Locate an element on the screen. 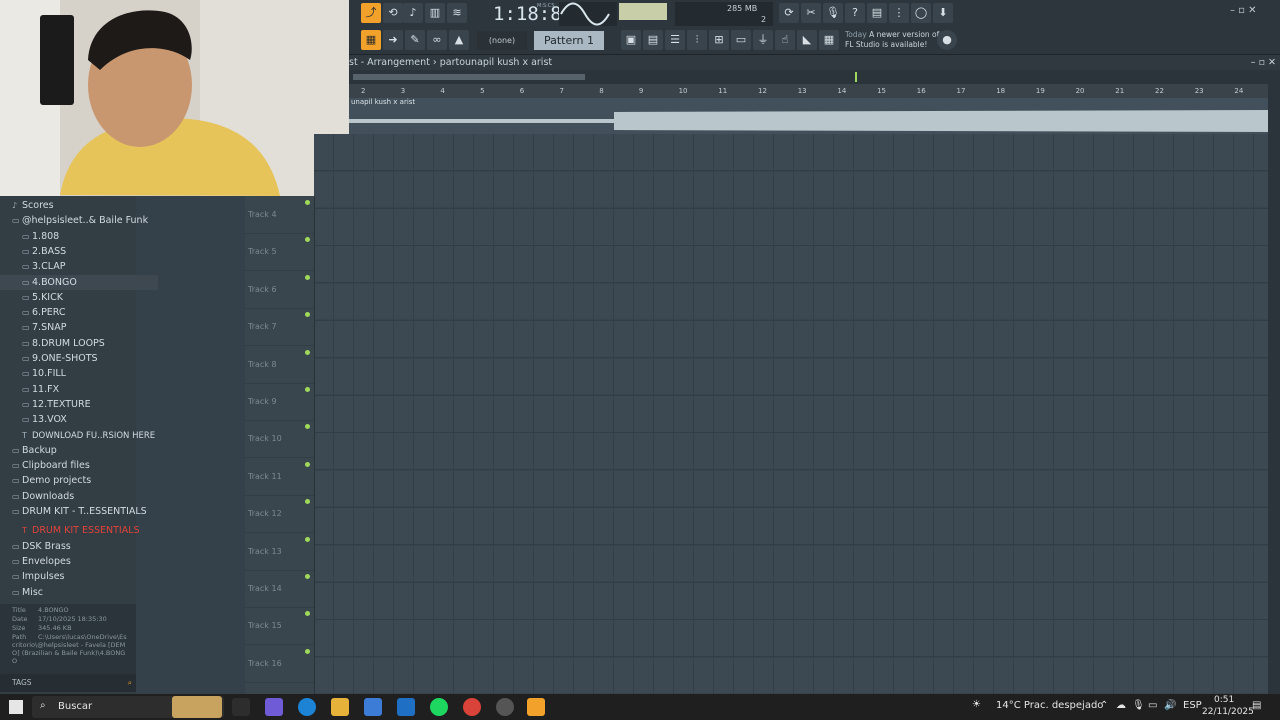  track-header: Track 4 is located at coordinates (279, 215).